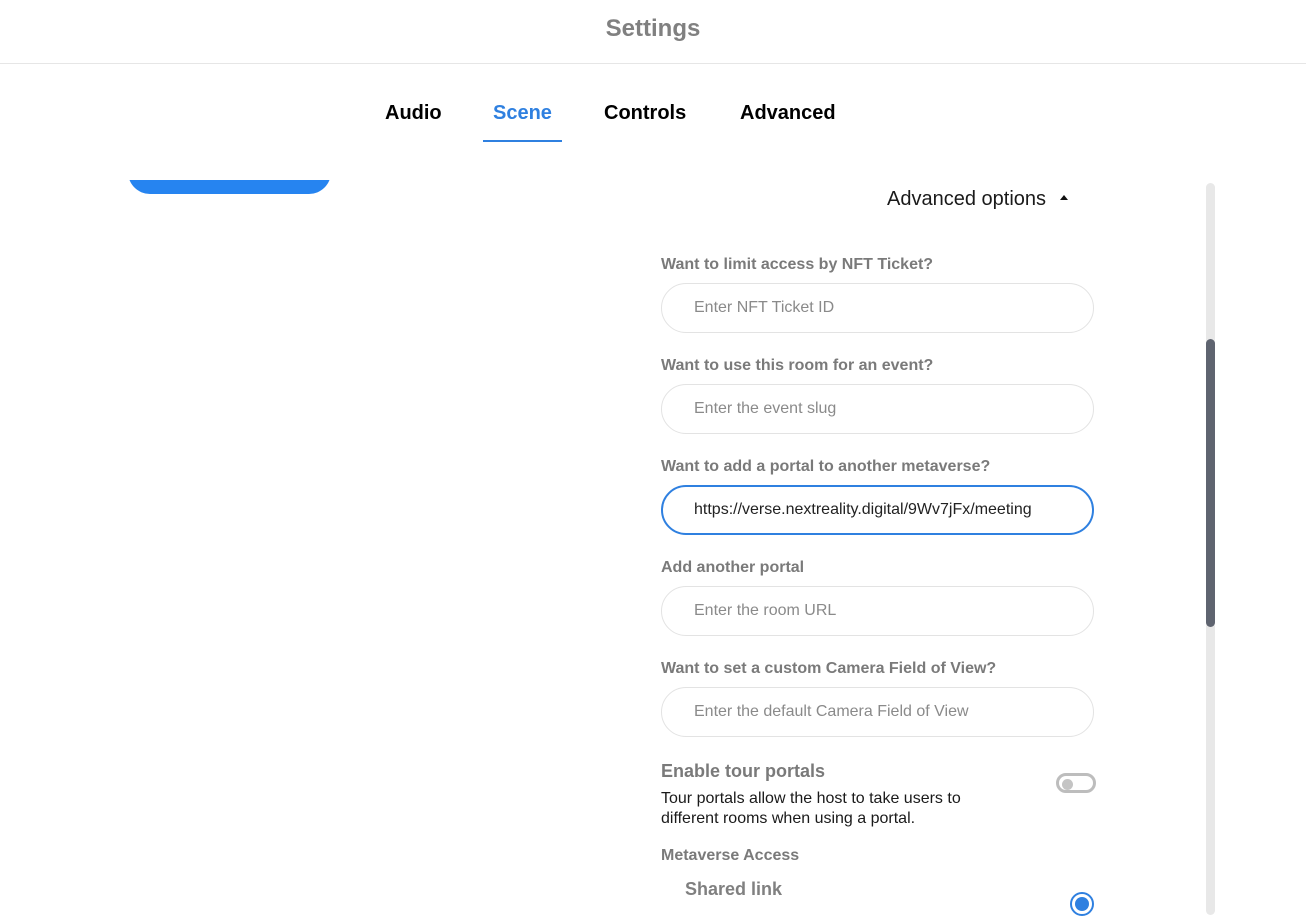 The image size is (1306, 916). I want to click on another-portal-input, so click(877, 611).